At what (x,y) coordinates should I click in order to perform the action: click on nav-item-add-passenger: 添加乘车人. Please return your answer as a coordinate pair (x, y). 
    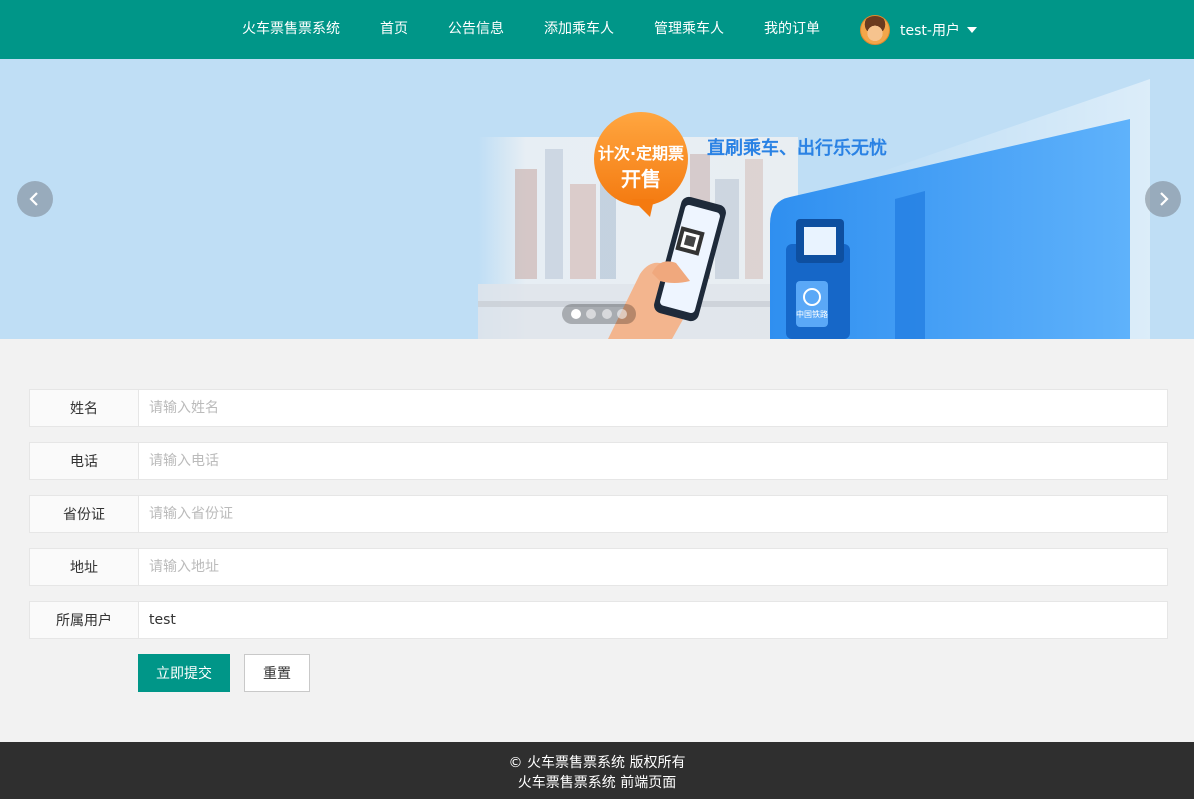
    Looking at the image, I should click on (579, 29).